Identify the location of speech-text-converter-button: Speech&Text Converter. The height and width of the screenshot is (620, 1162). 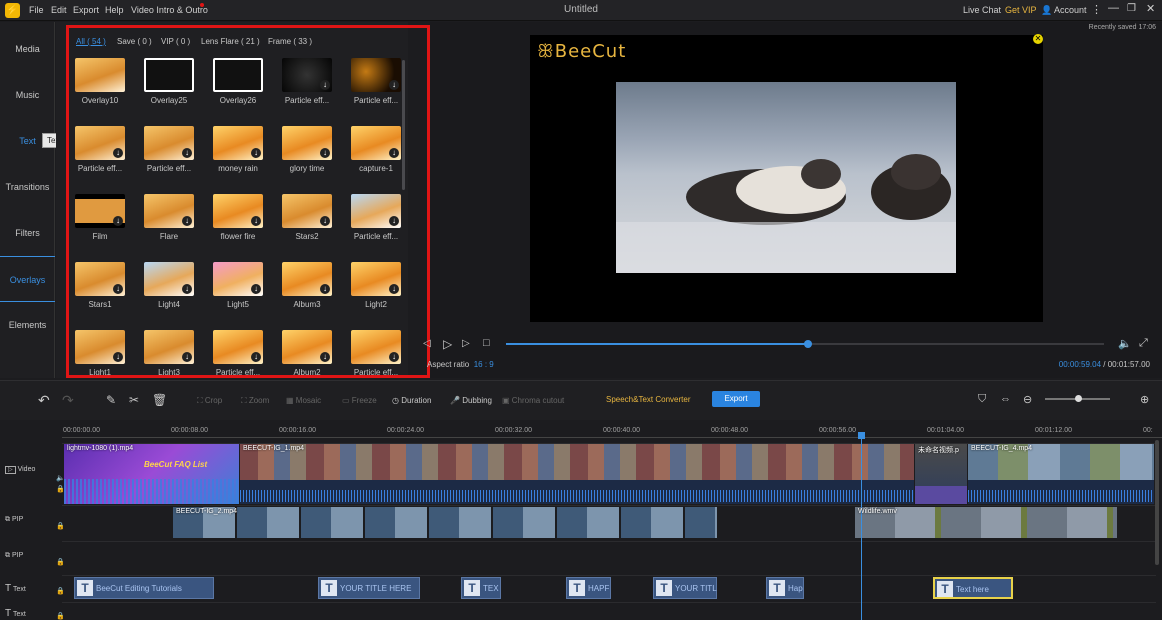
(648, 399).